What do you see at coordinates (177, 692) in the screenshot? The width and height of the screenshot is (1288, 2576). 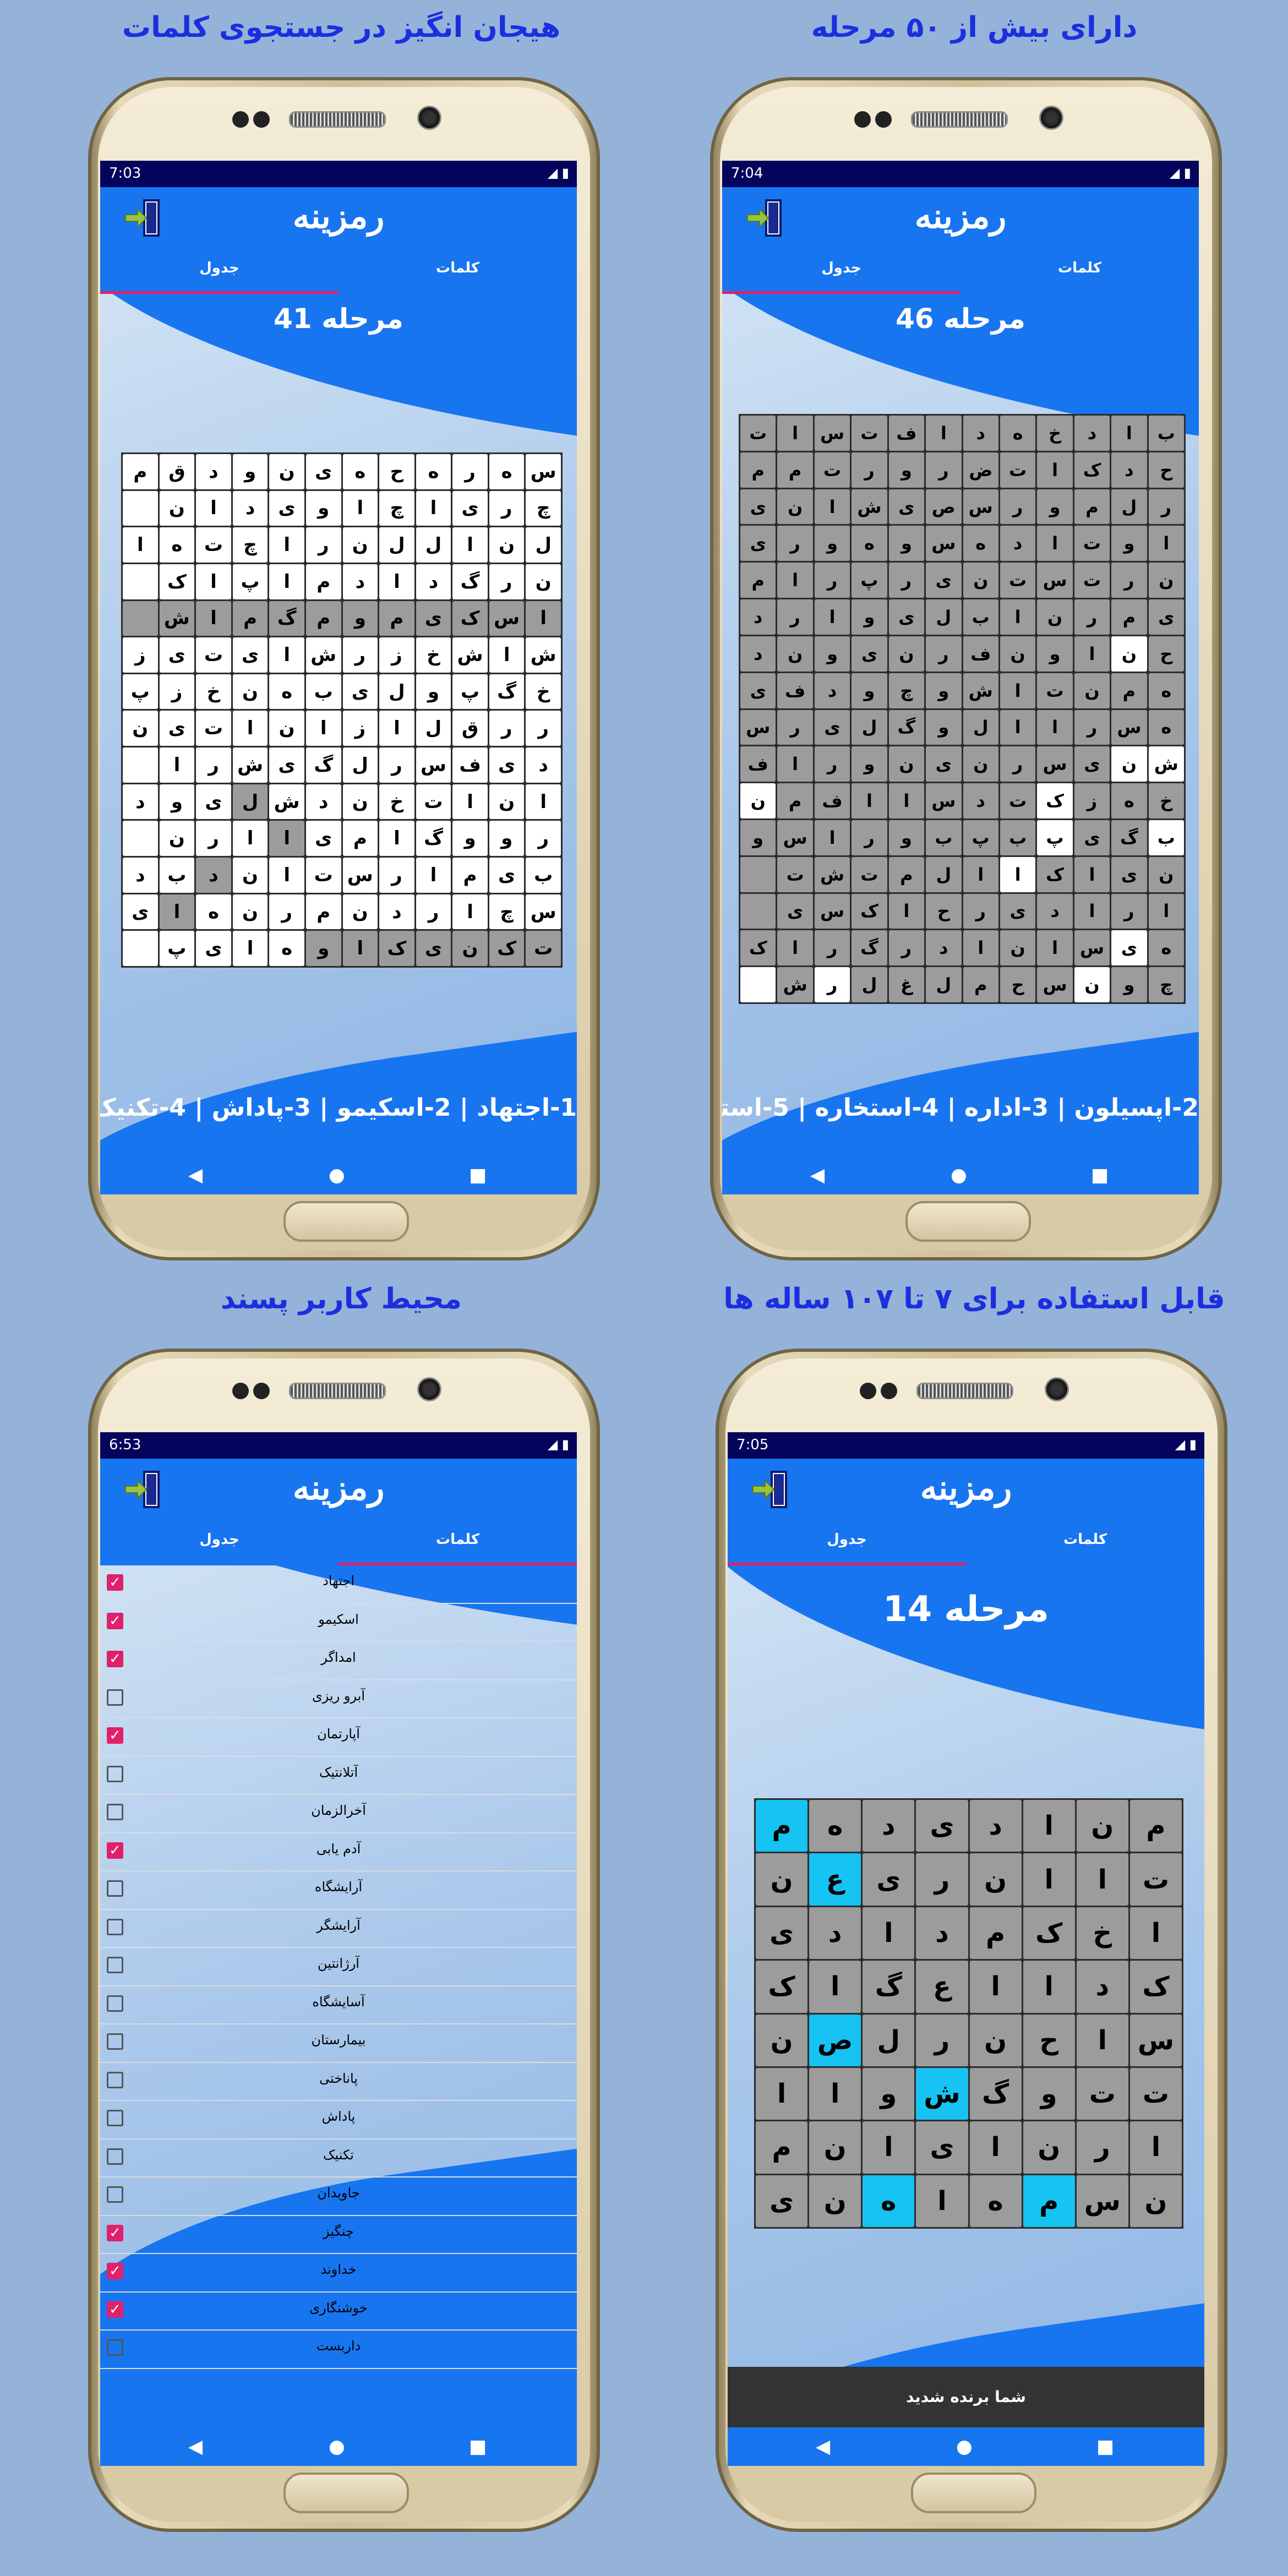 I see `grid-cell: ز` at bounding box center [177, 692].